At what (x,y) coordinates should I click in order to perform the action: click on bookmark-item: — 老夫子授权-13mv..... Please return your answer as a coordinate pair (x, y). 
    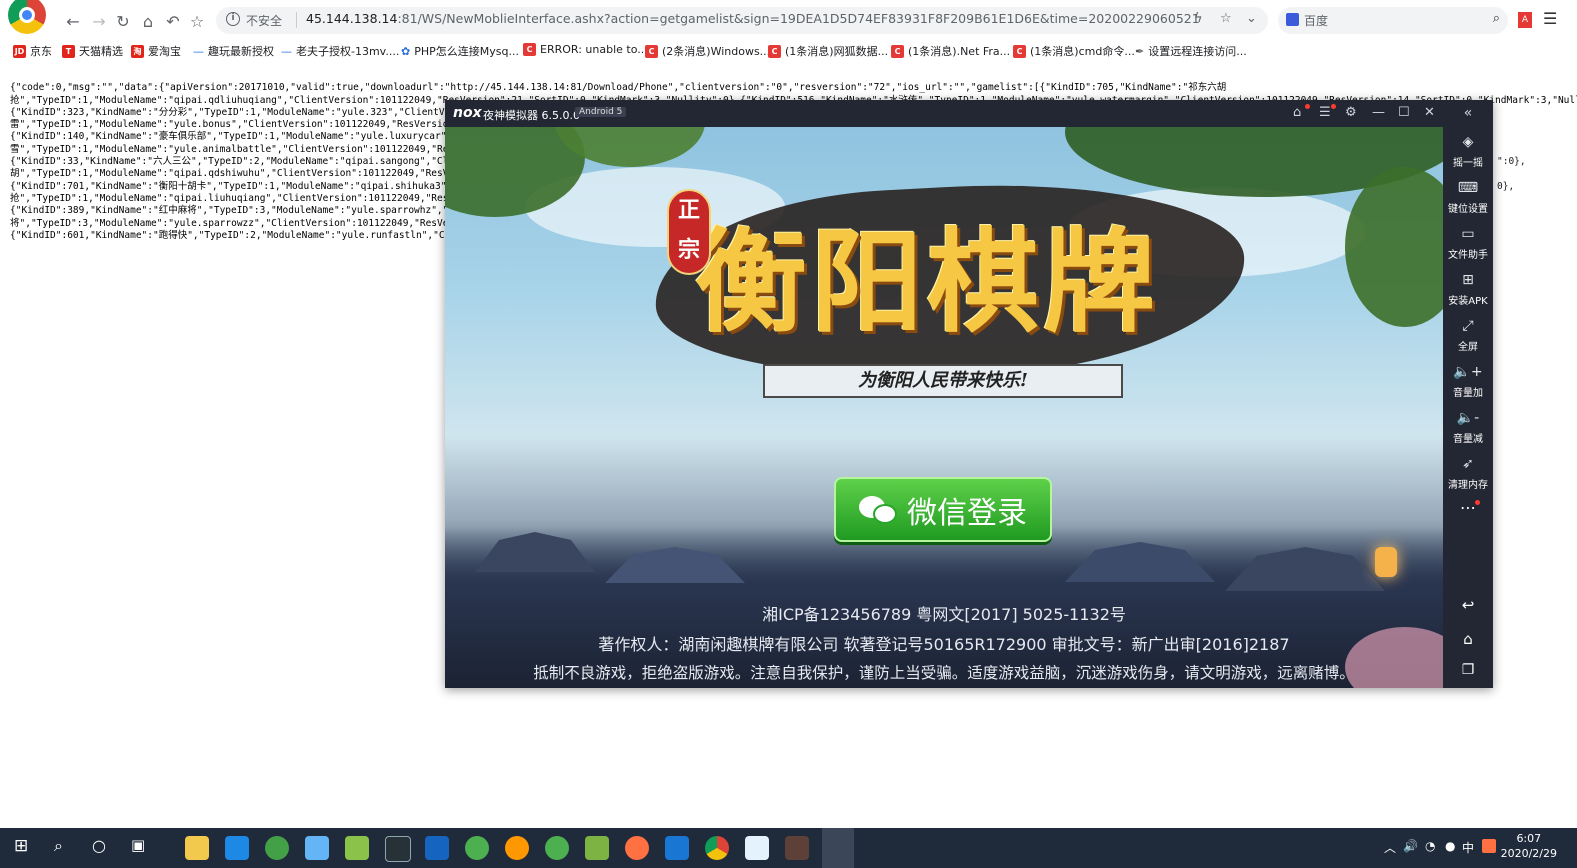
    Looking at the image, I should click on (340, 51).